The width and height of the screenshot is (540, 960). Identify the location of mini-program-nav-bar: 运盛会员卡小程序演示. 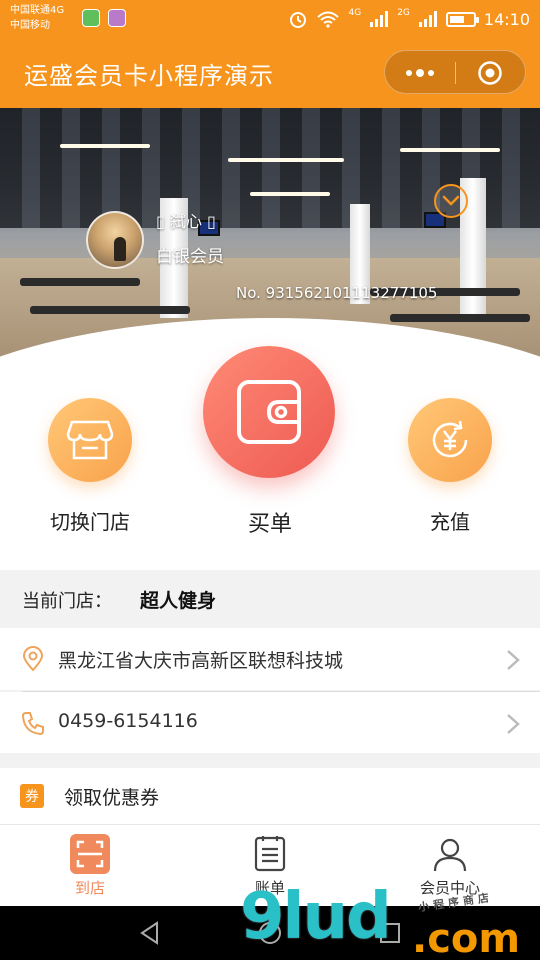
(270, 73).